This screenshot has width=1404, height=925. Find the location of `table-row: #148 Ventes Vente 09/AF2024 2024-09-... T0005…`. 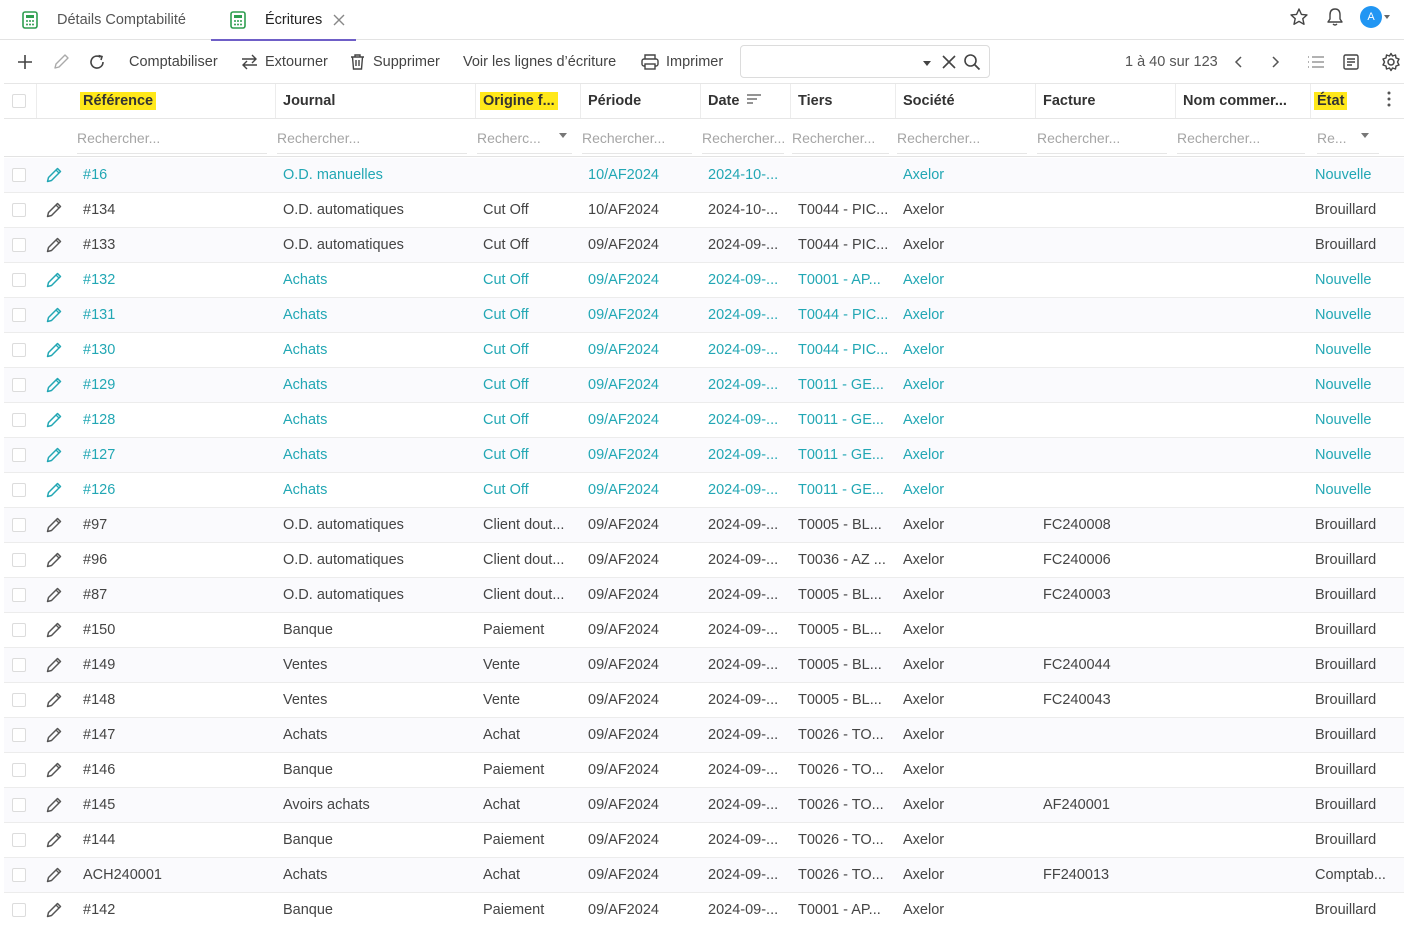

table-row: #148 Ventes Vente 09/AF2024 2024-09-... T0005… is located at coordinates (704, 700).